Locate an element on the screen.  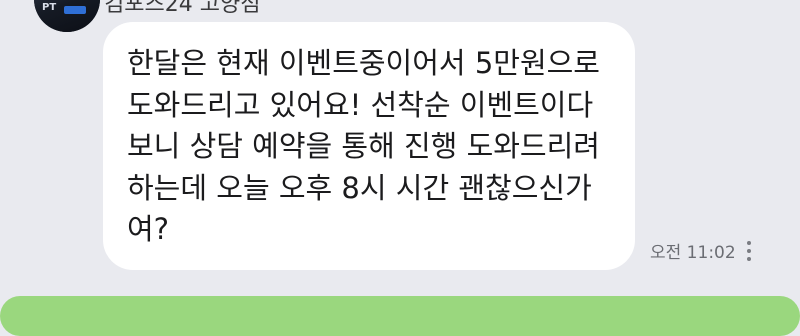
vertical-ellipsis-icon is located at coordinates (749, 251).